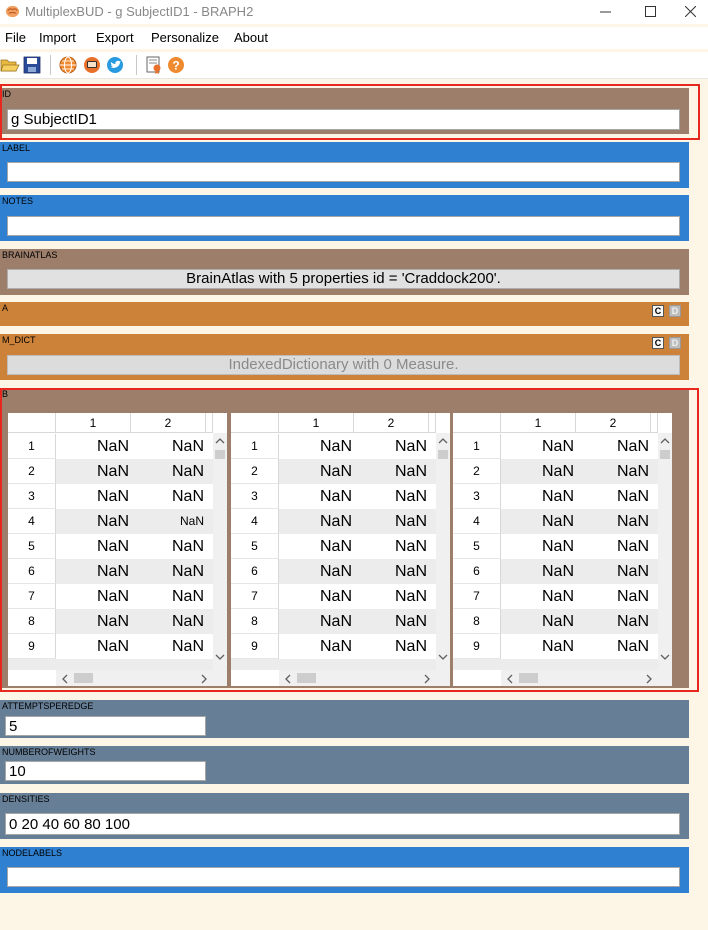 This screenshot has height=930, width=708. Describe the element at coordinates (57, 37) in the screenshot. I see `menu-import: Import` at that location.